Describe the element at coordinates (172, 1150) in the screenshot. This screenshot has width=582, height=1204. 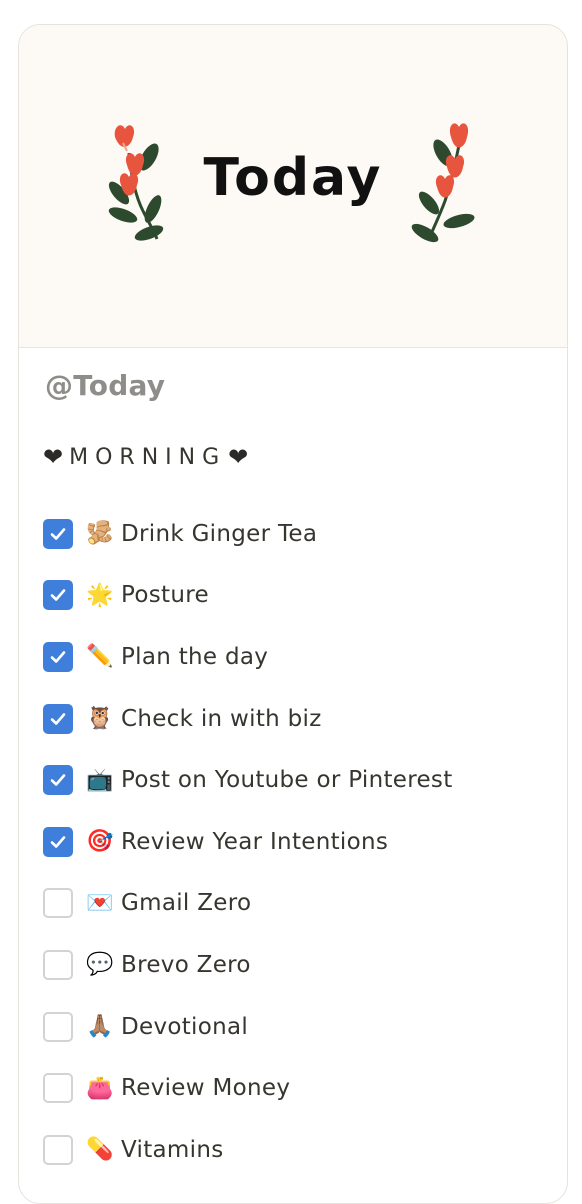
I see `todo-label: Vitamins` at that location.